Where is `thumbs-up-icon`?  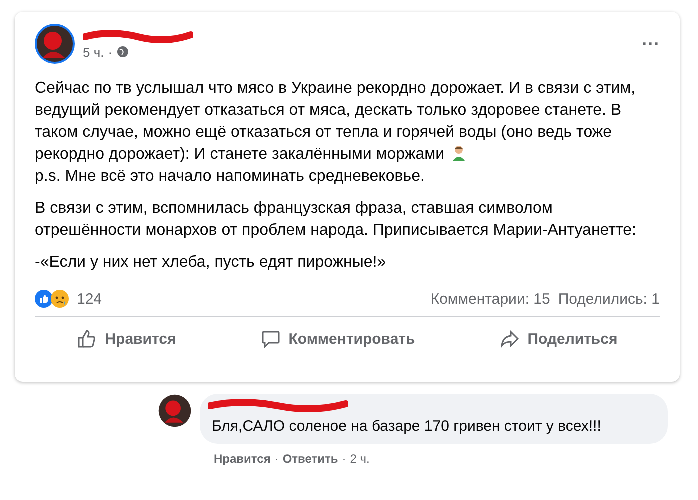 thumbs-up-icon is located at coordinates (87, 339).